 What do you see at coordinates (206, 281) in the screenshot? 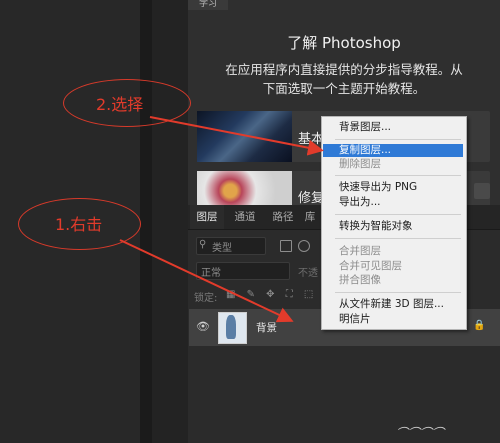
I see `arrow-to-background-layer` at bounding box center [206, 281].